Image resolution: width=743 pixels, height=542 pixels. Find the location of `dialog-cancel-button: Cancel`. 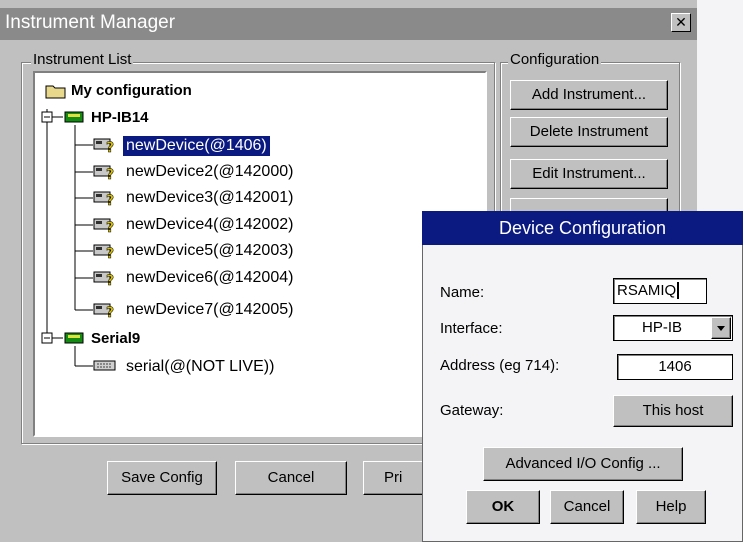

dialog-cancel-button: Cancel is located at coordinates (587, 507).